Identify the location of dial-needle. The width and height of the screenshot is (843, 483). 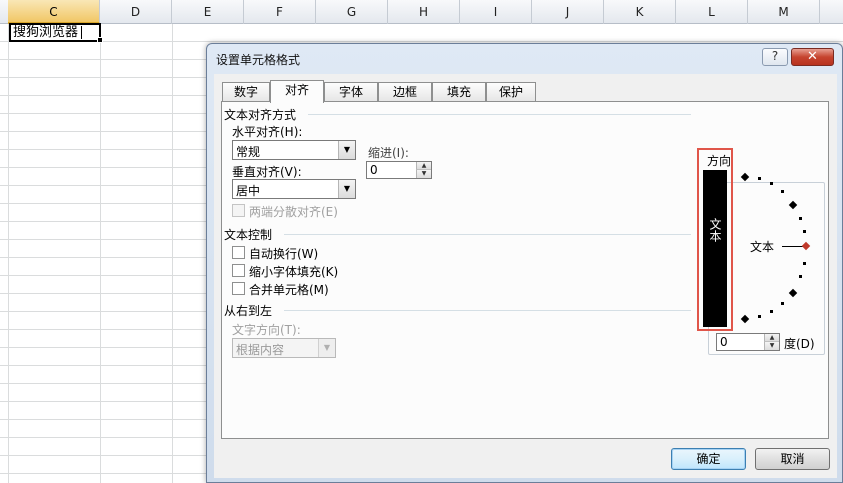
(793, 246).